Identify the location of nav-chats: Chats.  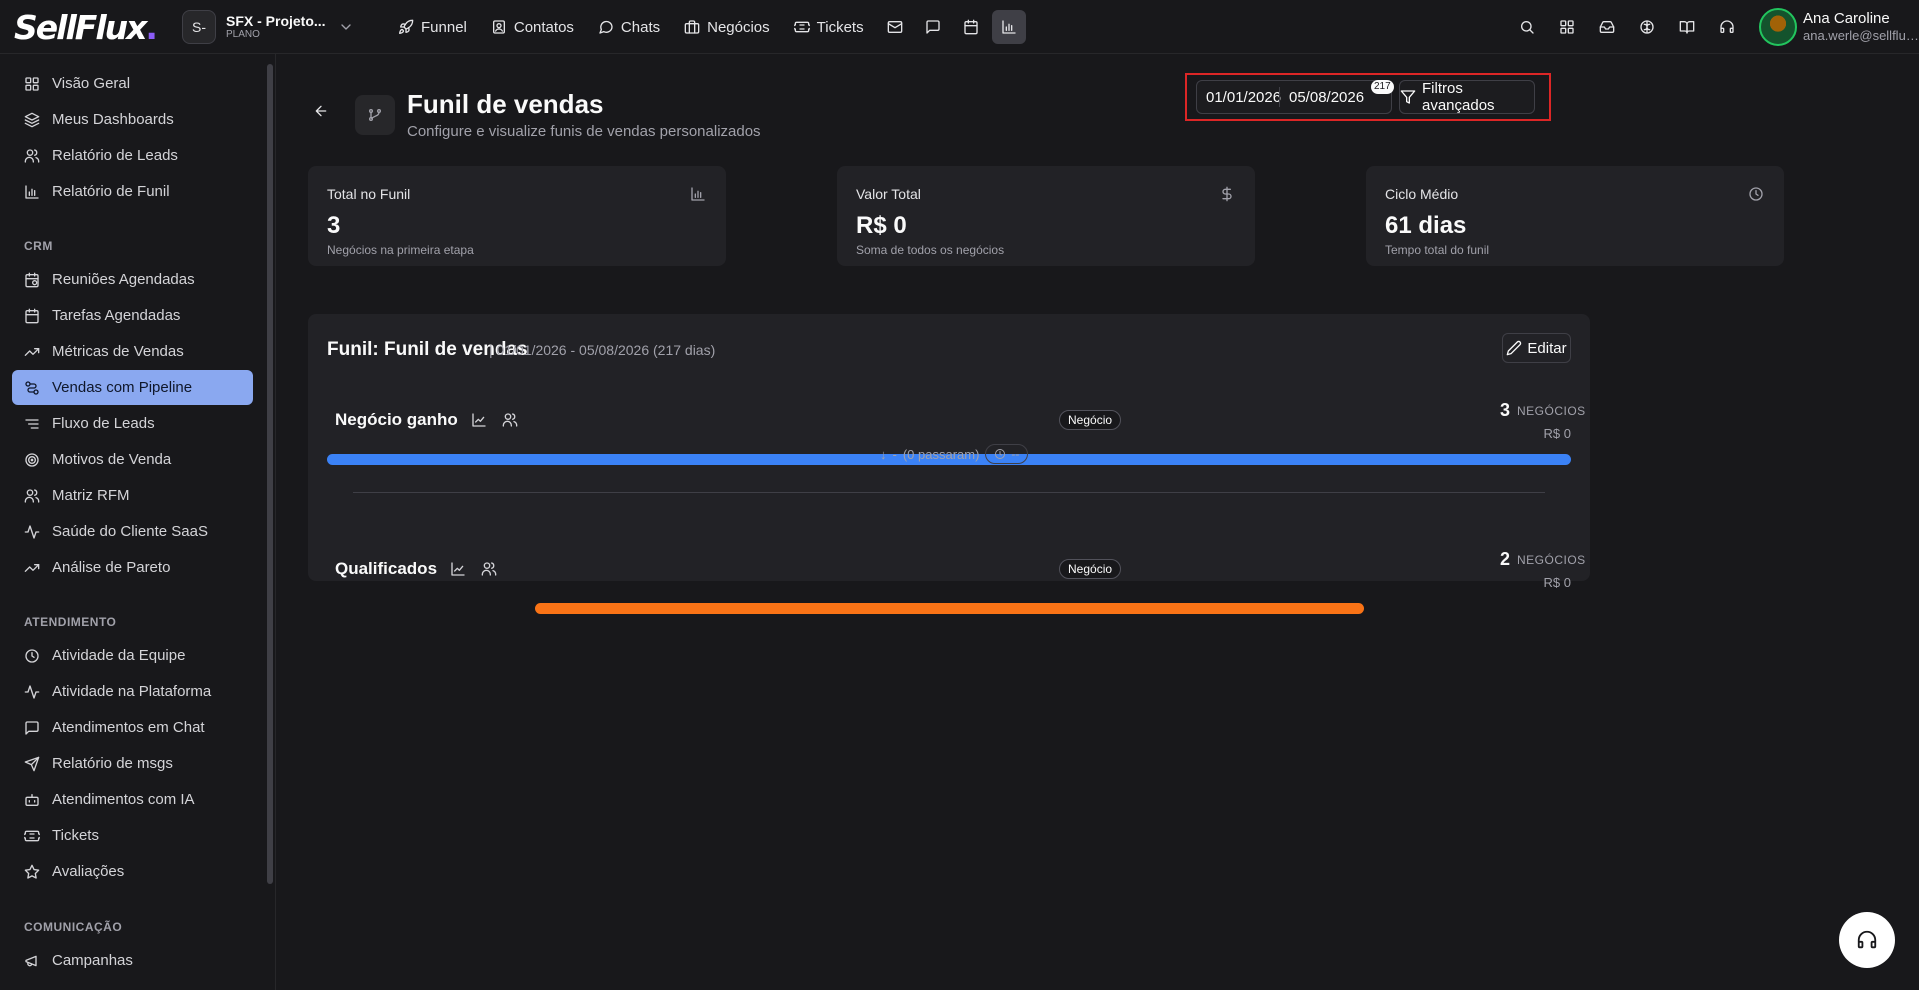
(629, 27).